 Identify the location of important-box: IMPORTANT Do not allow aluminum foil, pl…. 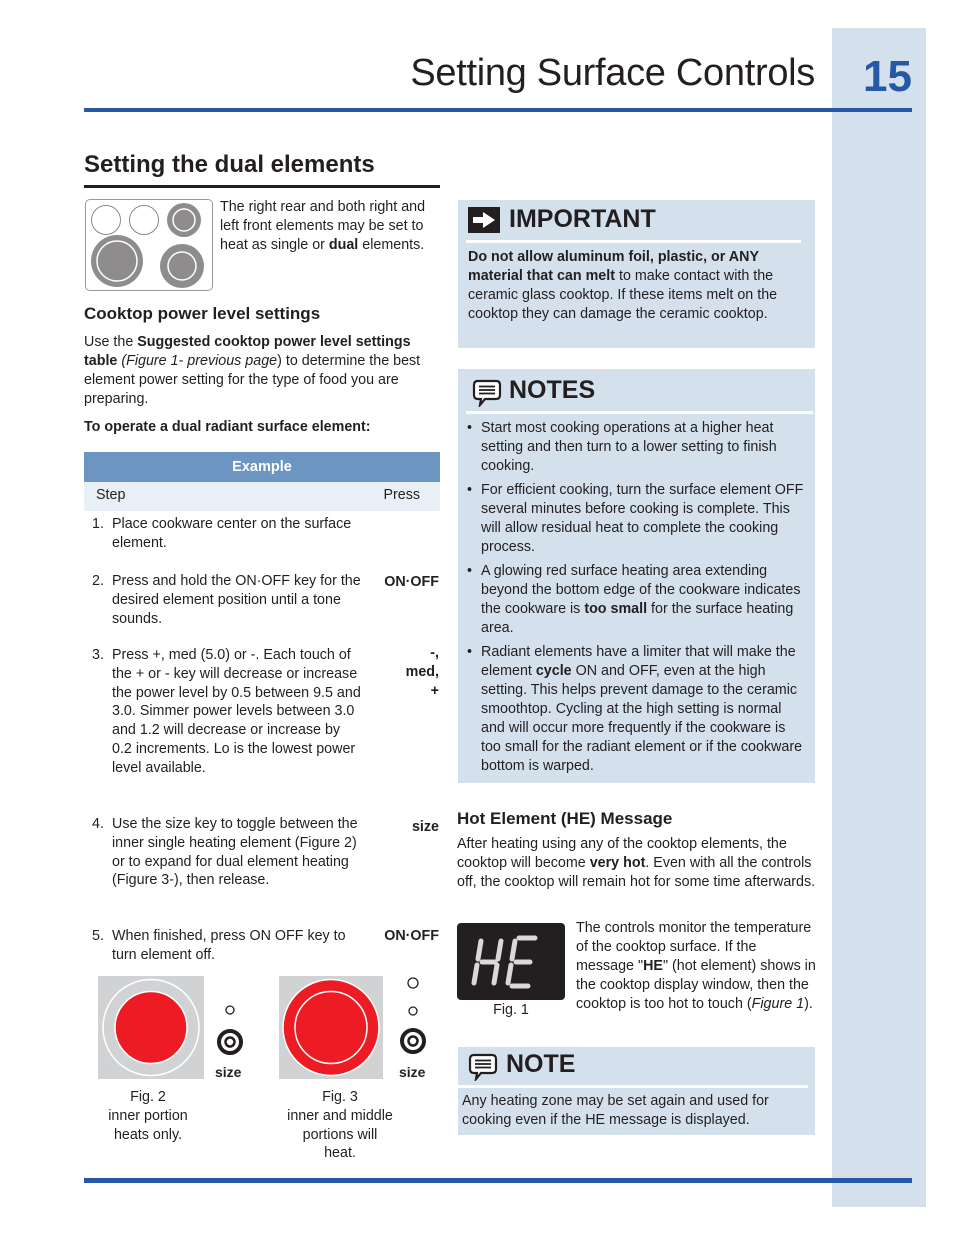
(636, 274).